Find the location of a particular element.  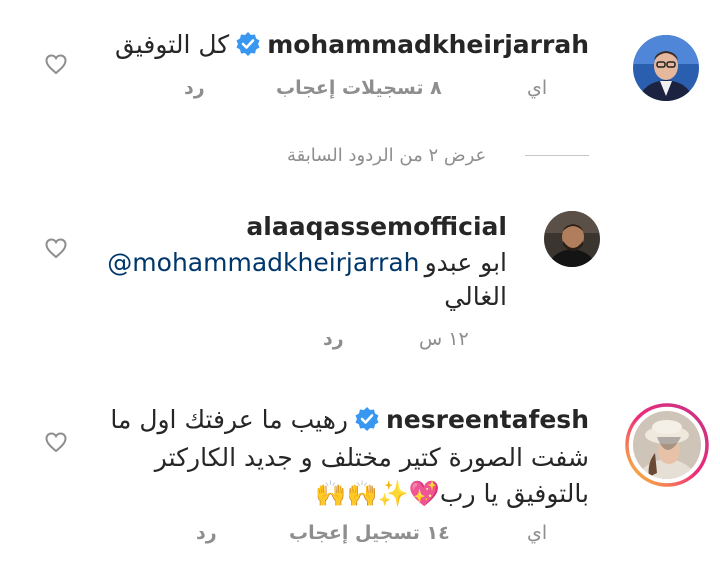

comment-text-line-1: ابو عبدو @mohammadkheirjarrah is located at coordinates (307, 262).